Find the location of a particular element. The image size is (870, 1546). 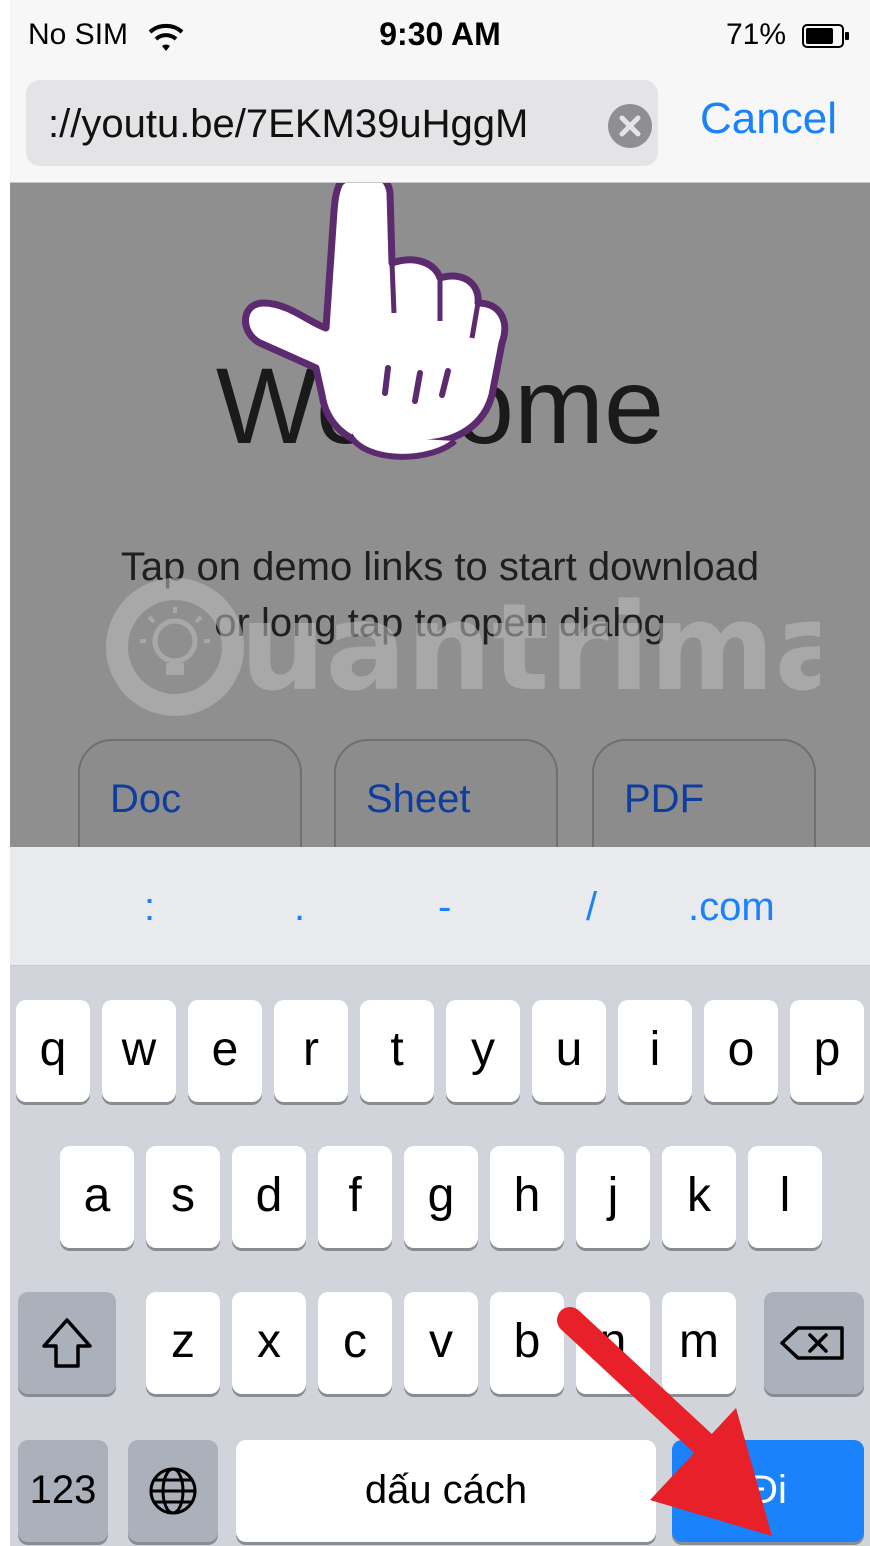

battery-percent: 71% is located at coordinates (756, 34).